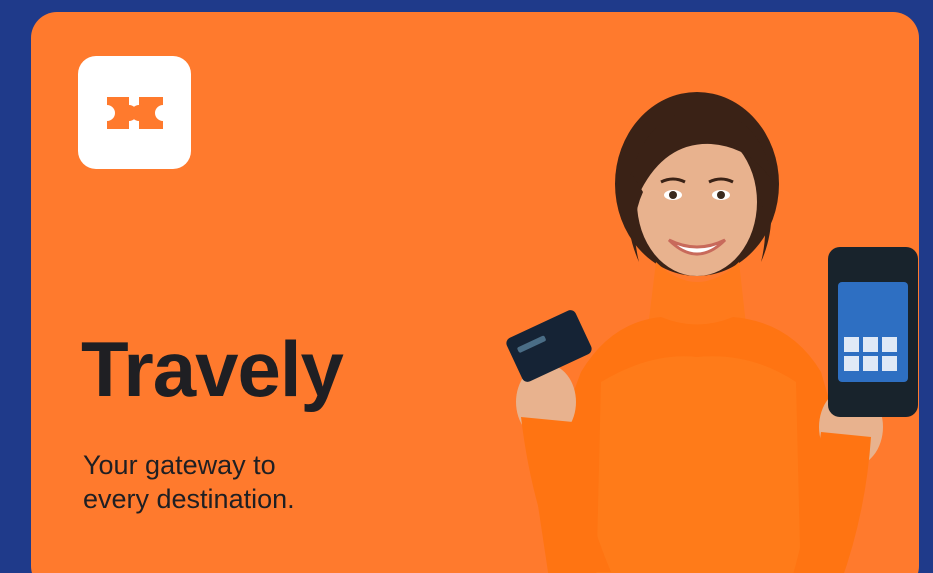 The height and width of the screenshot is (573, 933). What do you see at coordinates (212, 369) in the screenshot?
I see `brand-title: Travely` at bounding box center [212, 369].